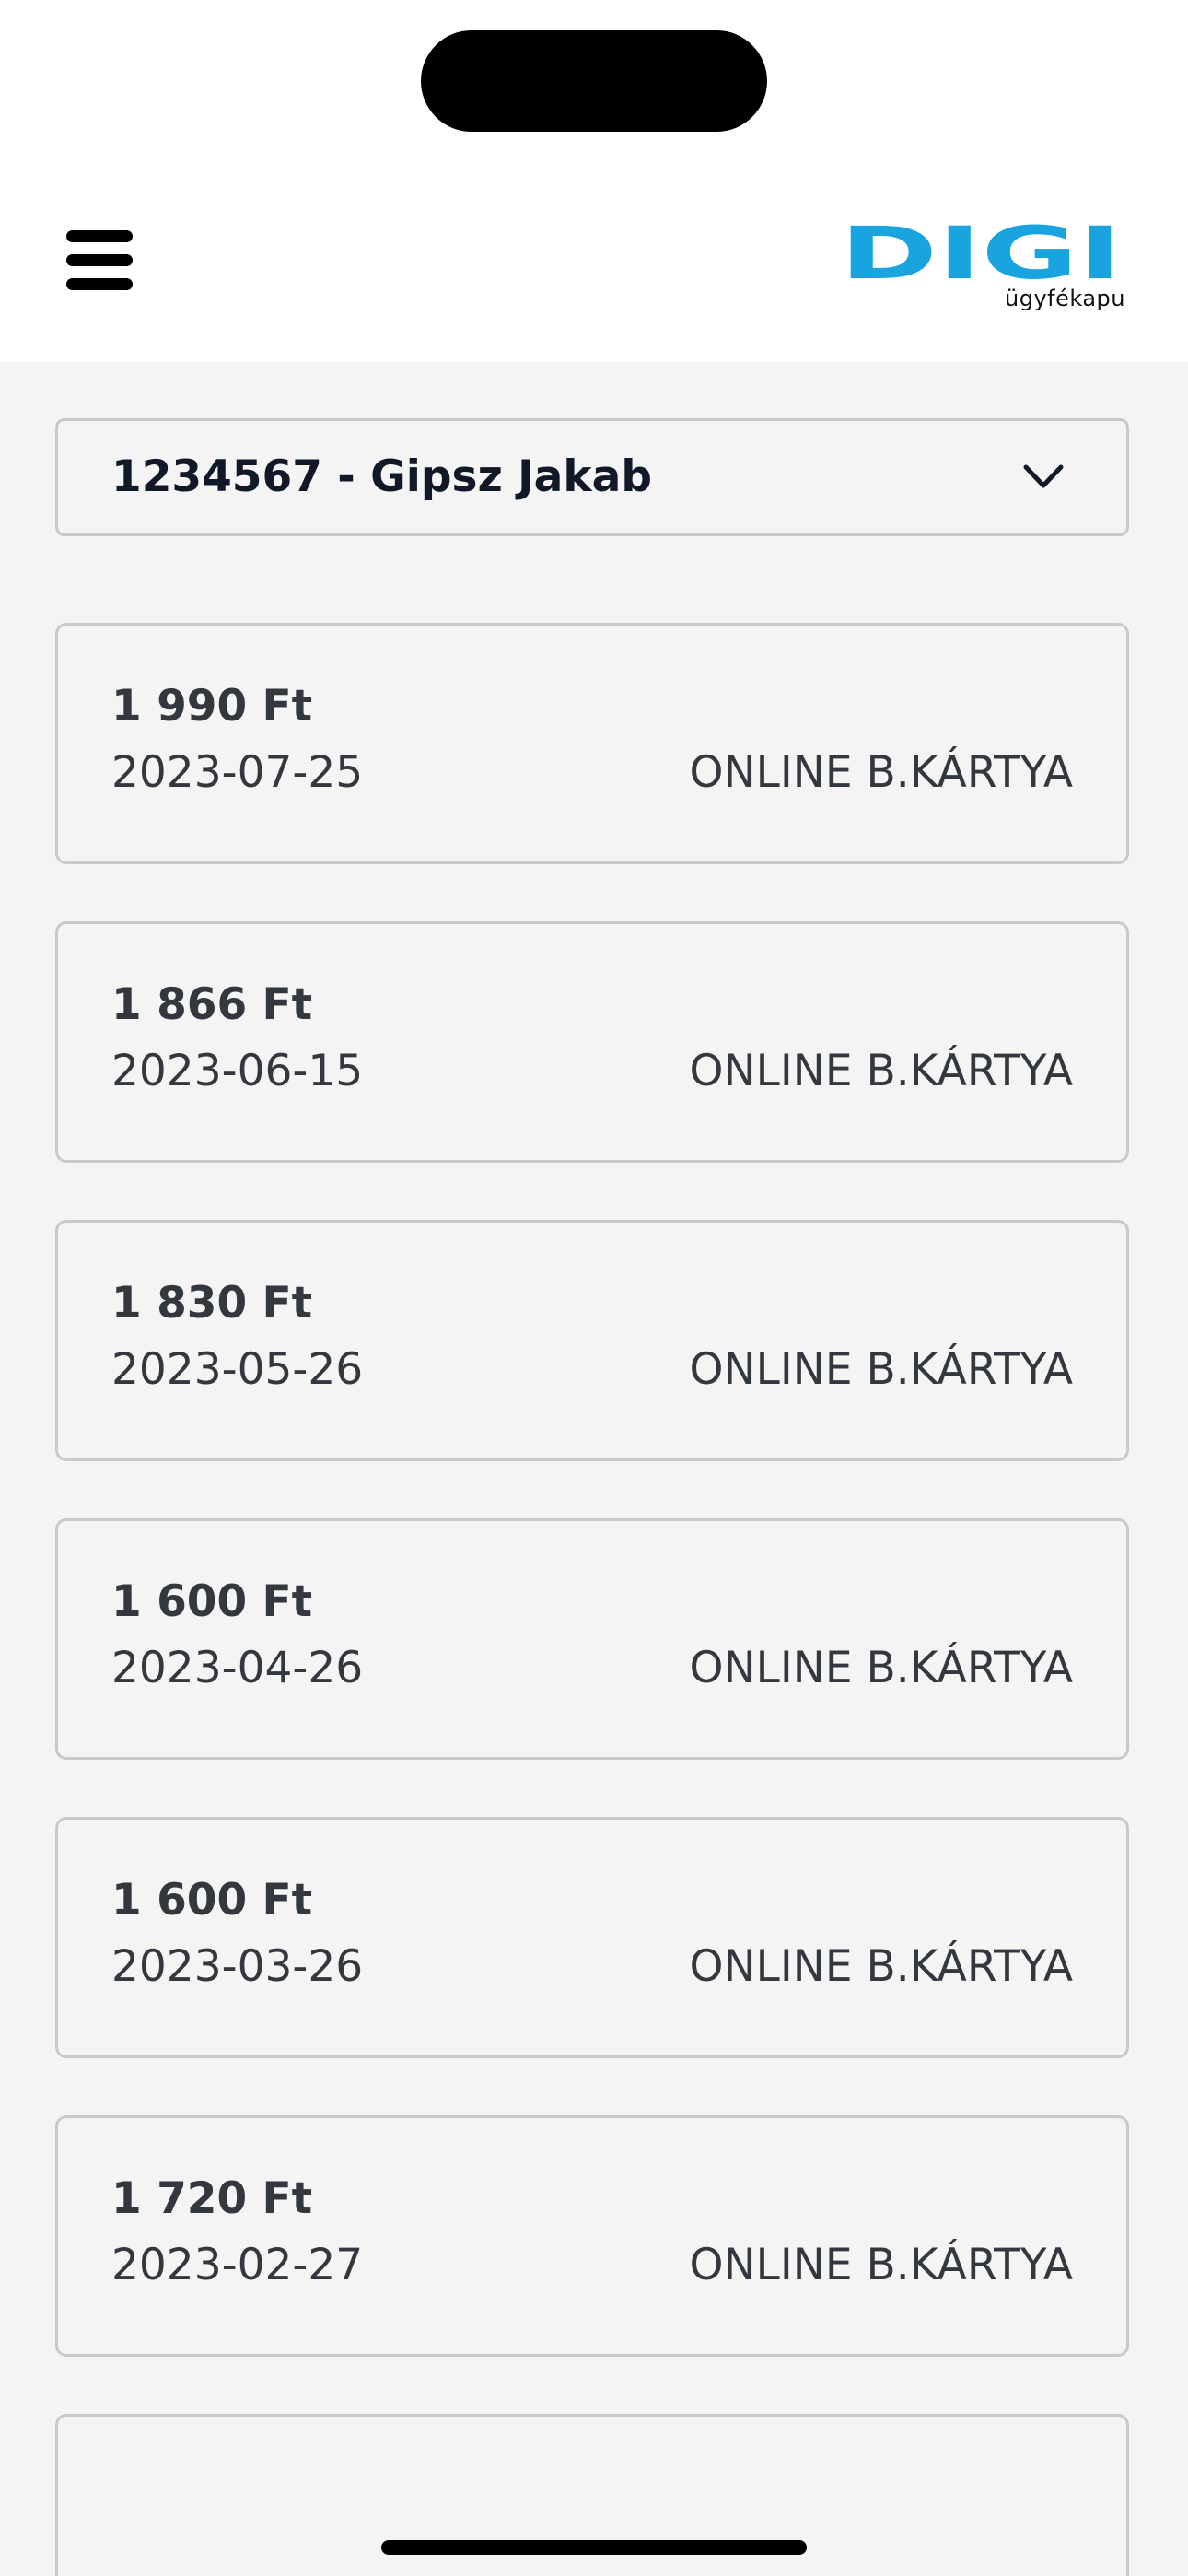  Describe the element at coordinates (237, 1370) in the screenshot. I see `payment-date: 2023-05-26` at that location.